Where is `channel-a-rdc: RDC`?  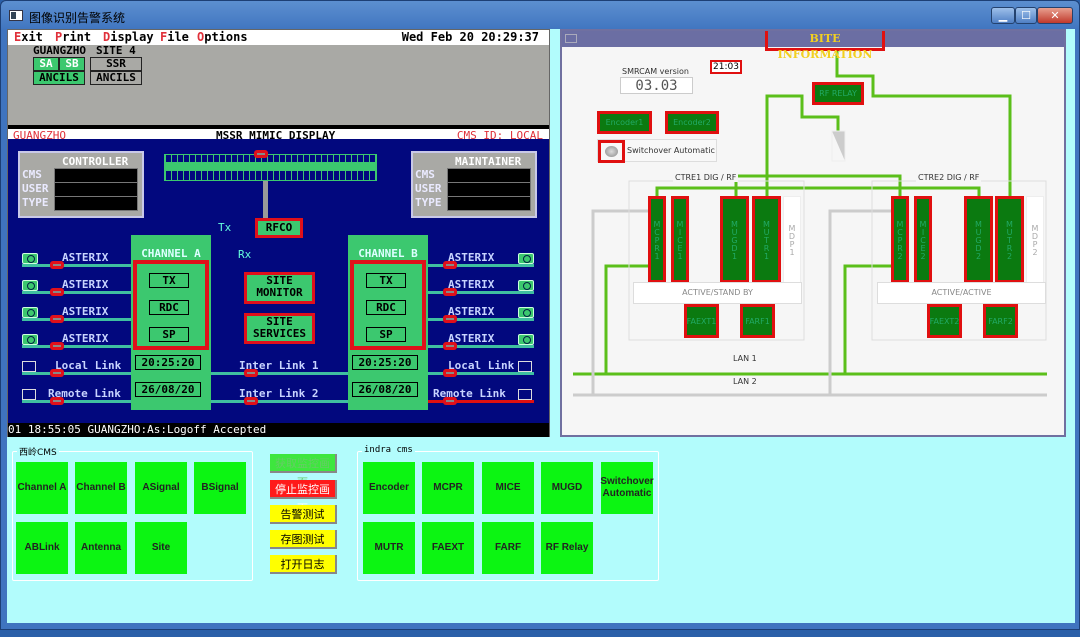 channel-a-rdc: RDC is located at coordinates (169, 307).